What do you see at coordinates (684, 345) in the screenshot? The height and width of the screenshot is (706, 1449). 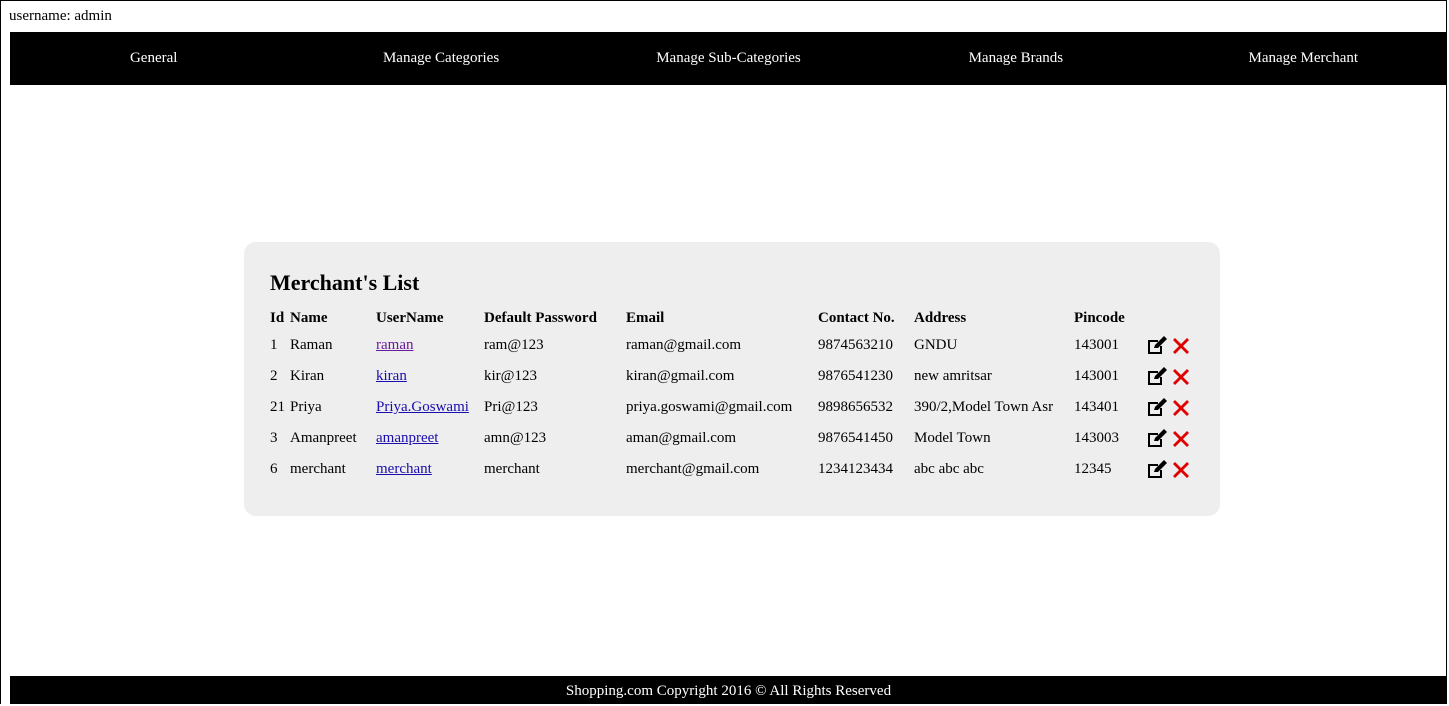 I see `cell-email: raman@gmail.com` at bounding box center [684, 345].